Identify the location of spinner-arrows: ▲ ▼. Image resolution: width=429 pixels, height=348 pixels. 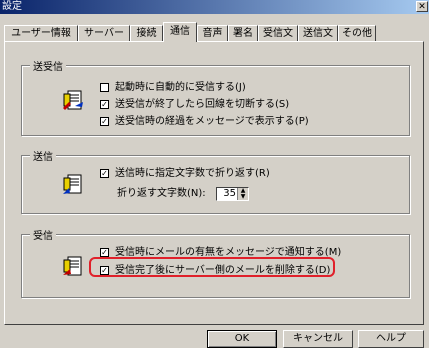
(242, 194).